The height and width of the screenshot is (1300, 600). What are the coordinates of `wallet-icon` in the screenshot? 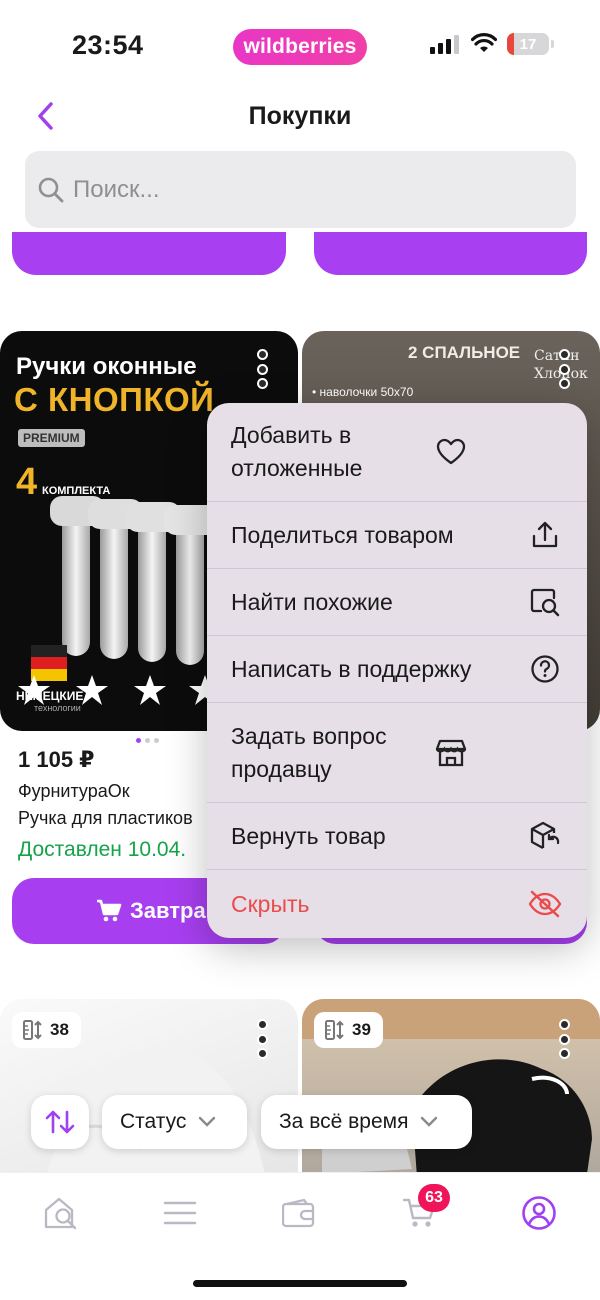 It's located at (298, 1213).